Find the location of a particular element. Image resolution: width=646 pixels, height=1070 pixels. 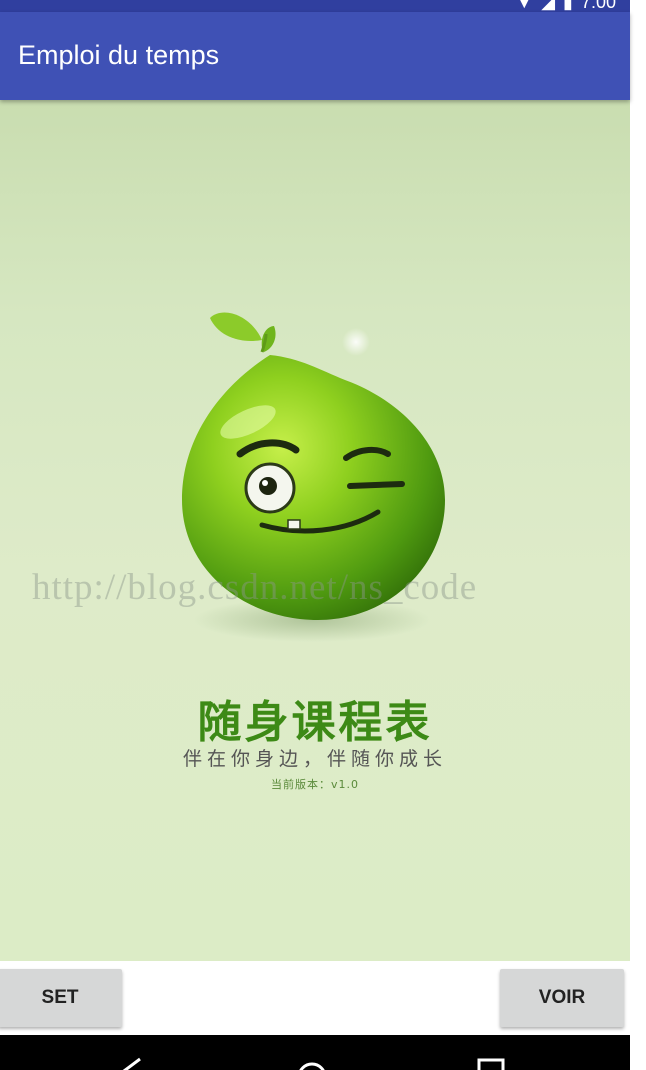

voir-button: VOIR is located at coordinates (562, 998).